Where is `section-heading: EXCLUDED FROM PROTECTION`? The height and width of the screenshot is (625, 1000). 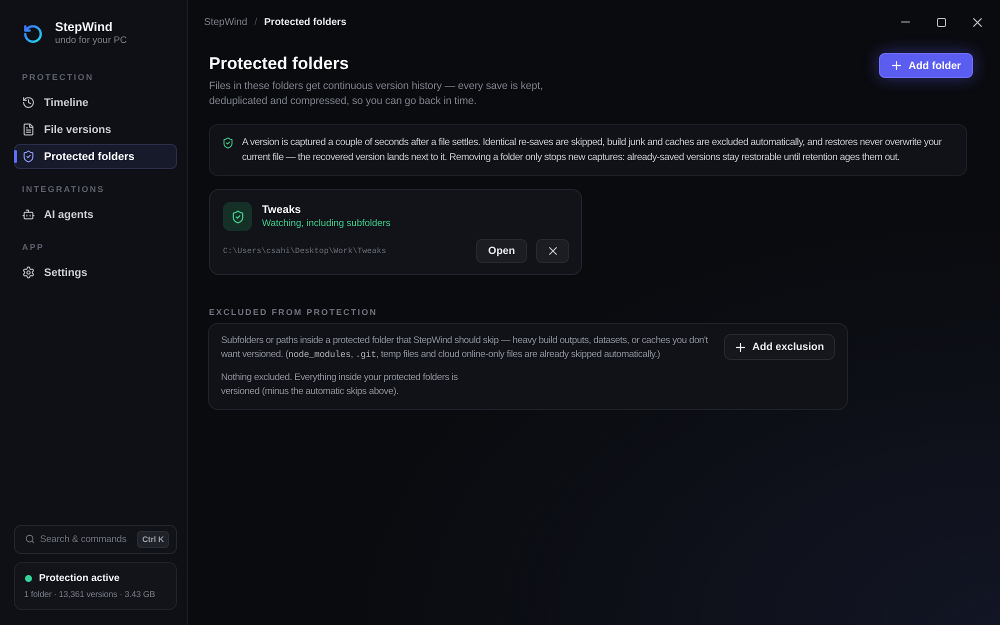
section-heading: EXCLUDED FROM PROTECTION is located at coordinates (293, 312).